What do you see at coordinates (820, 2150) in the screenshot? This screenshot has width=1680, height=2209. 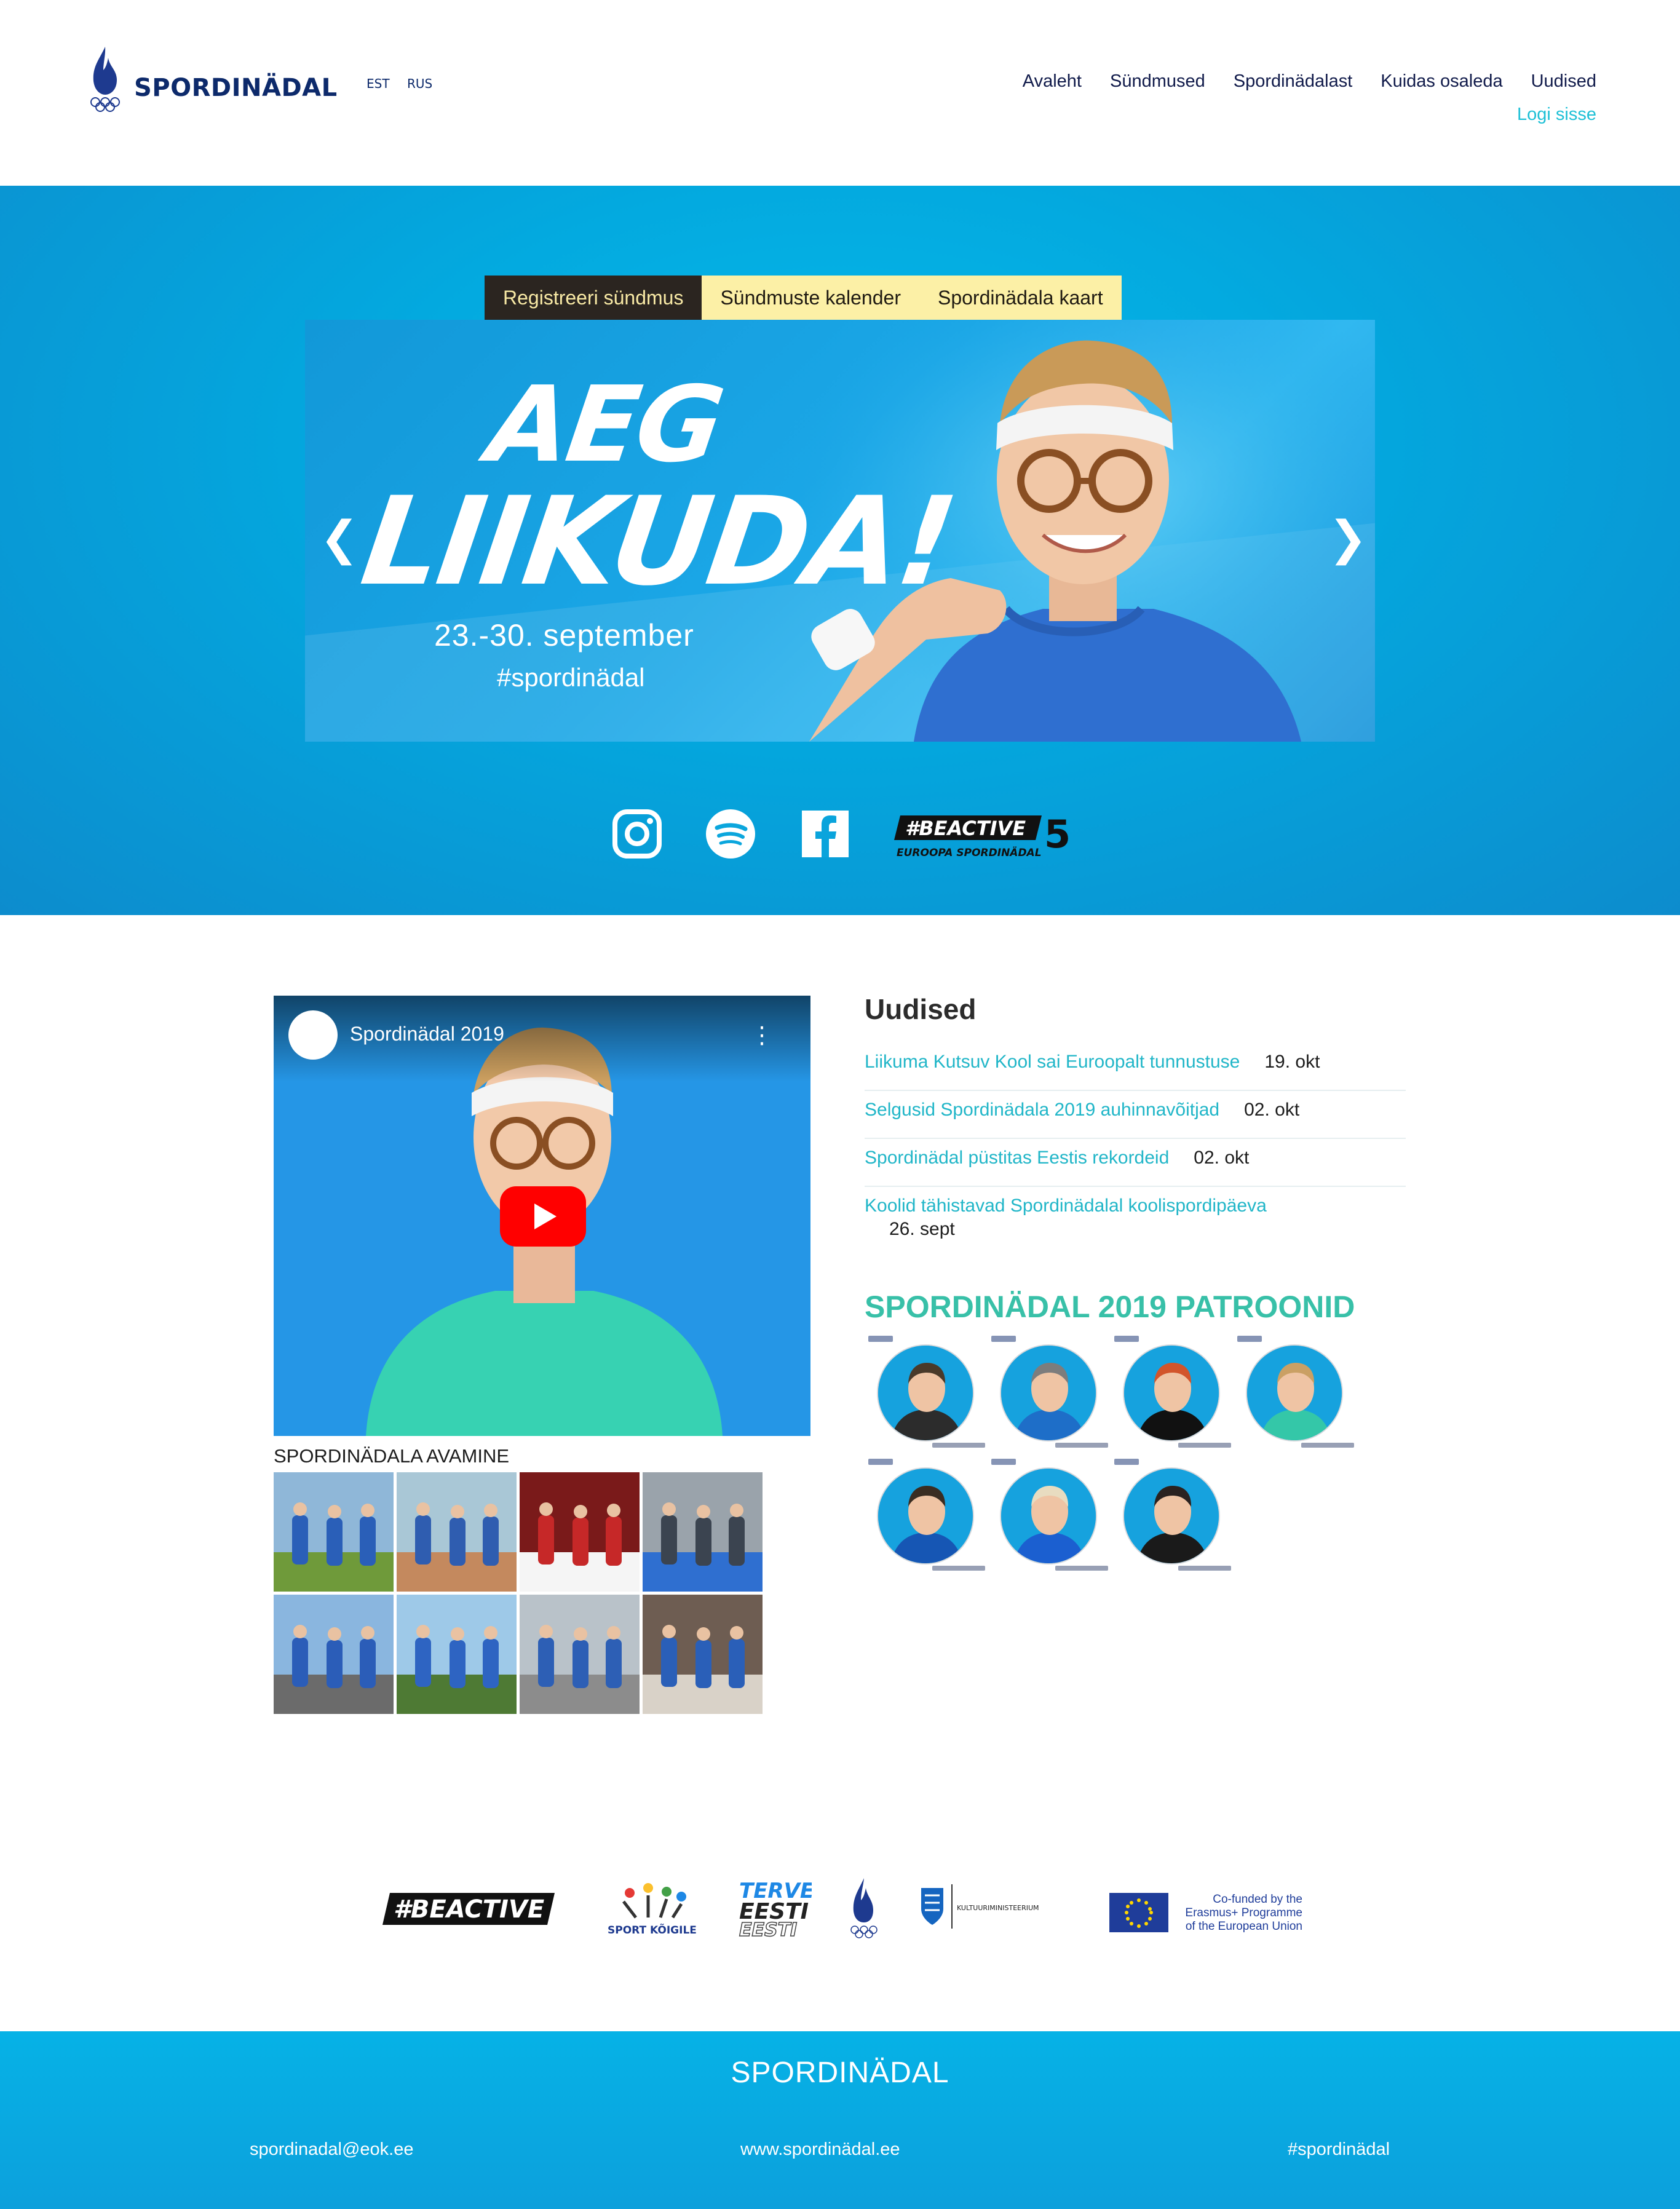 I see `footer-website-link: www.spordinädal.ee` at bounding box center [820, 2150].